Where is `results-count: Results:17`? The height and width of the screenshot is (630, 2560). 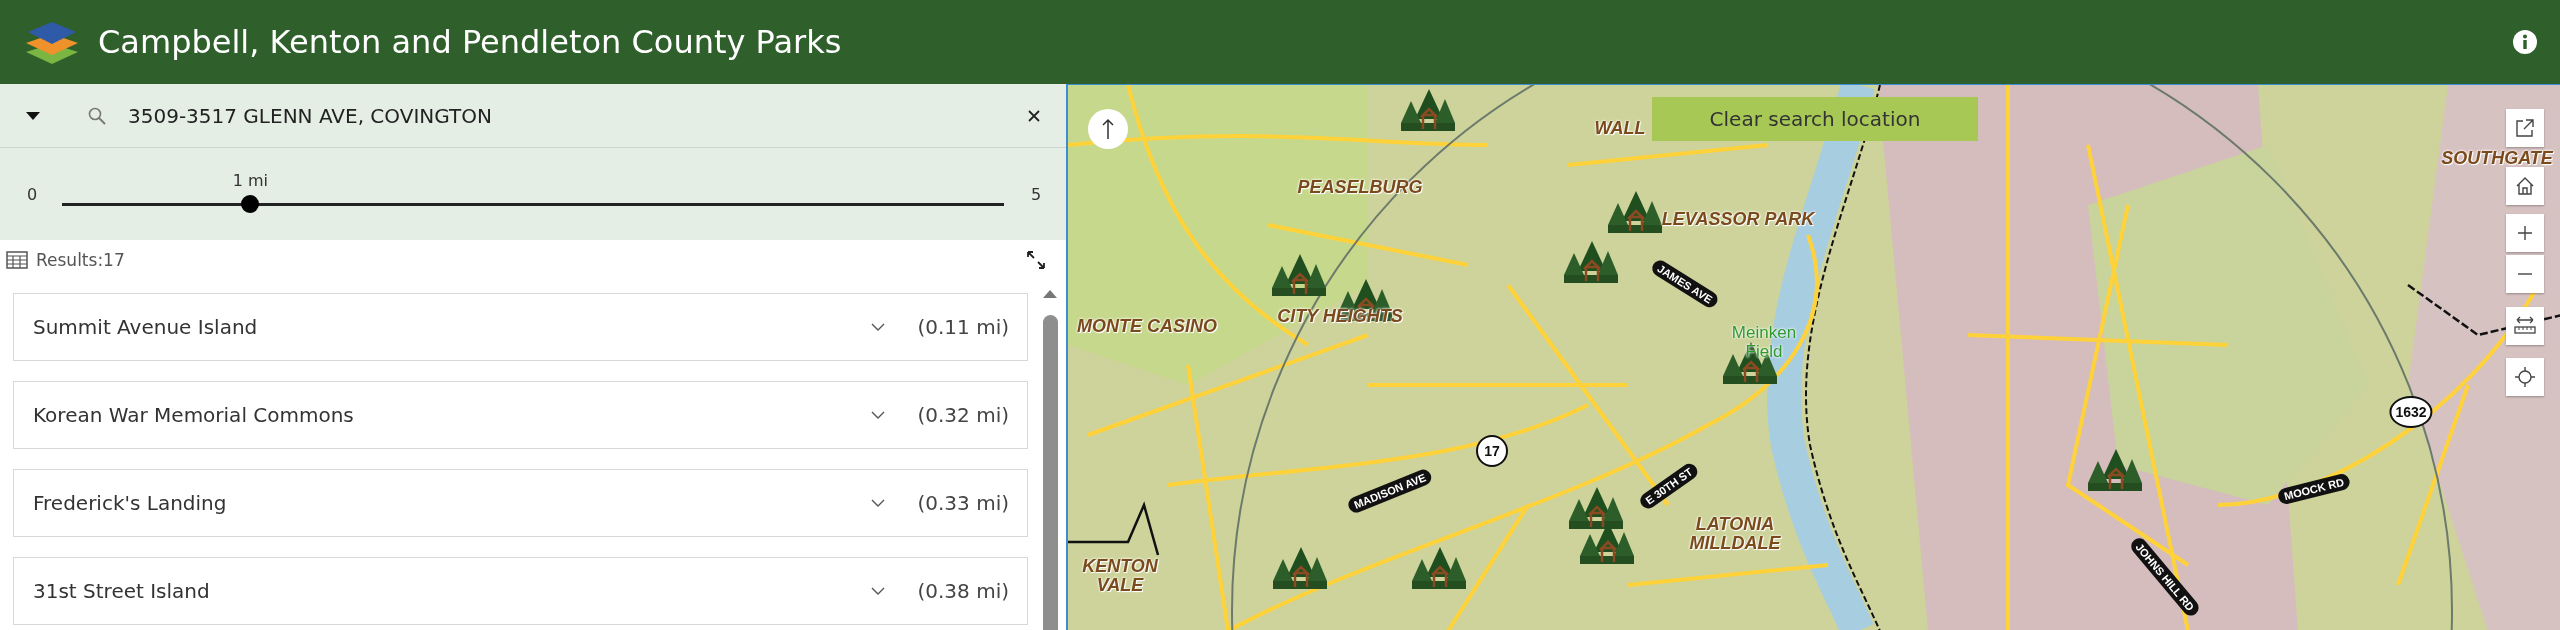
results-count: Results:17 is located at coordinates (81, 260).